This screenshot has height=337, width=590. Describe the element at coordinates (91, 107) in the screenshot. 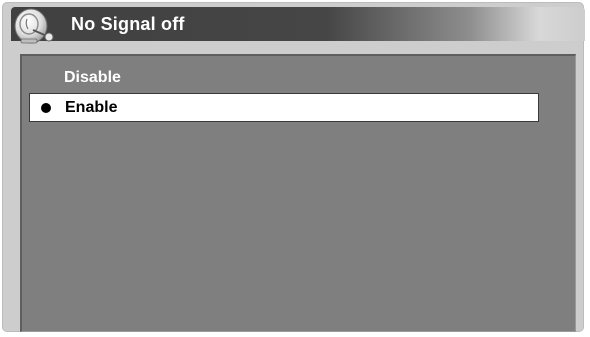

I see `option-label: Enable` at that location.